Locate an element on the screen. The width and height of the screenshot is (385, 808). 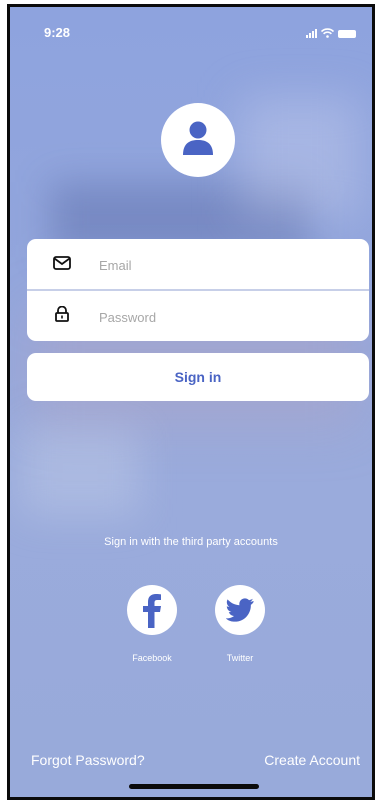
lock-icon is located at coordinates (62, 314).